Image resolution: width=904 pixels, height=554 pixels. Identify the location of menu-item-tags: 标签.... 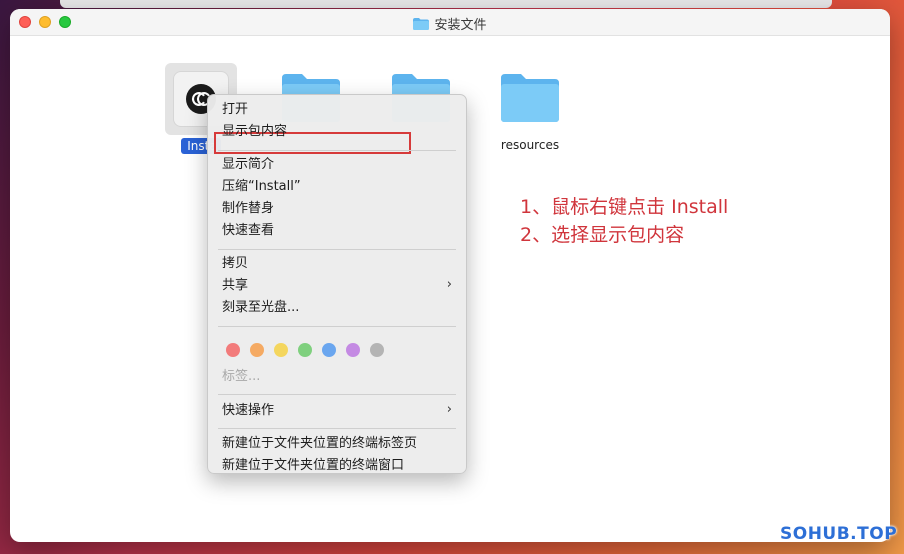
(241, 377).